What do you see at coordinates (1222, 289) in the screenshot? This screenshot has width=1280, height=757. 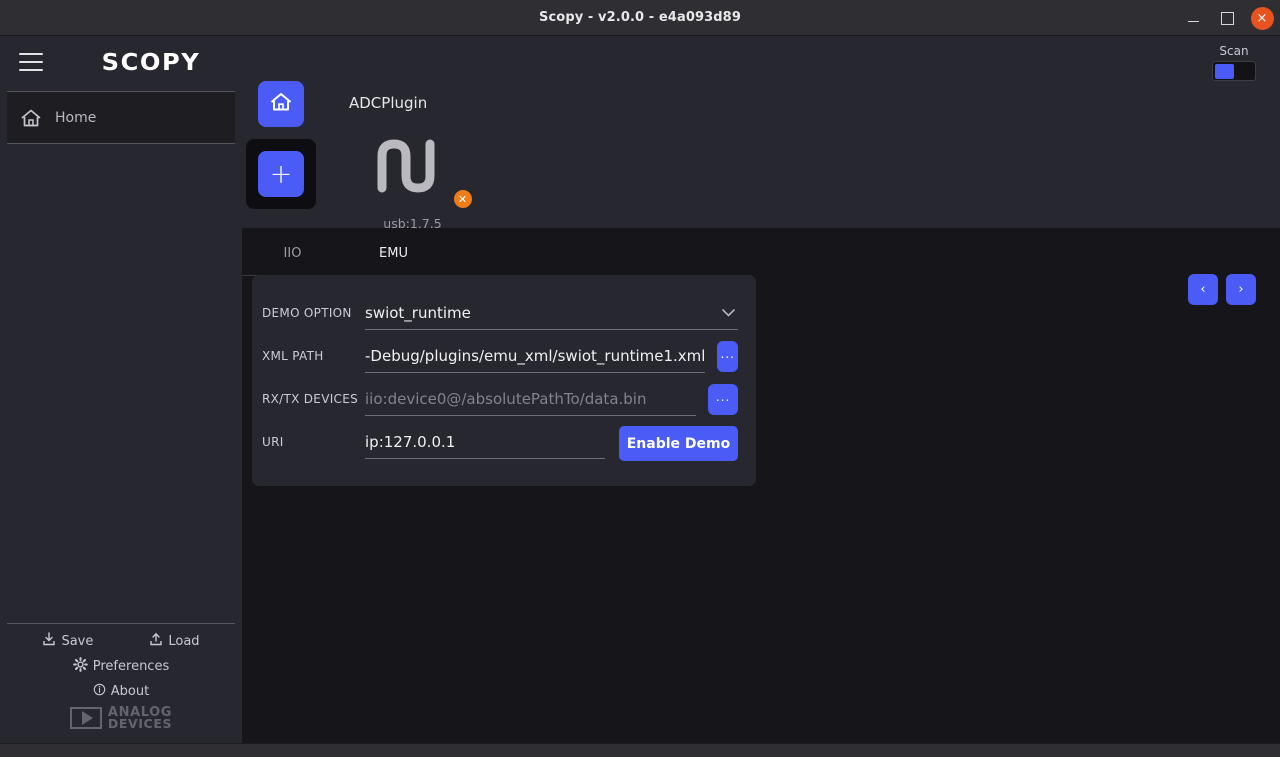 I see `pager-controls: ‹ ›` at bounding box center [1222, 289].